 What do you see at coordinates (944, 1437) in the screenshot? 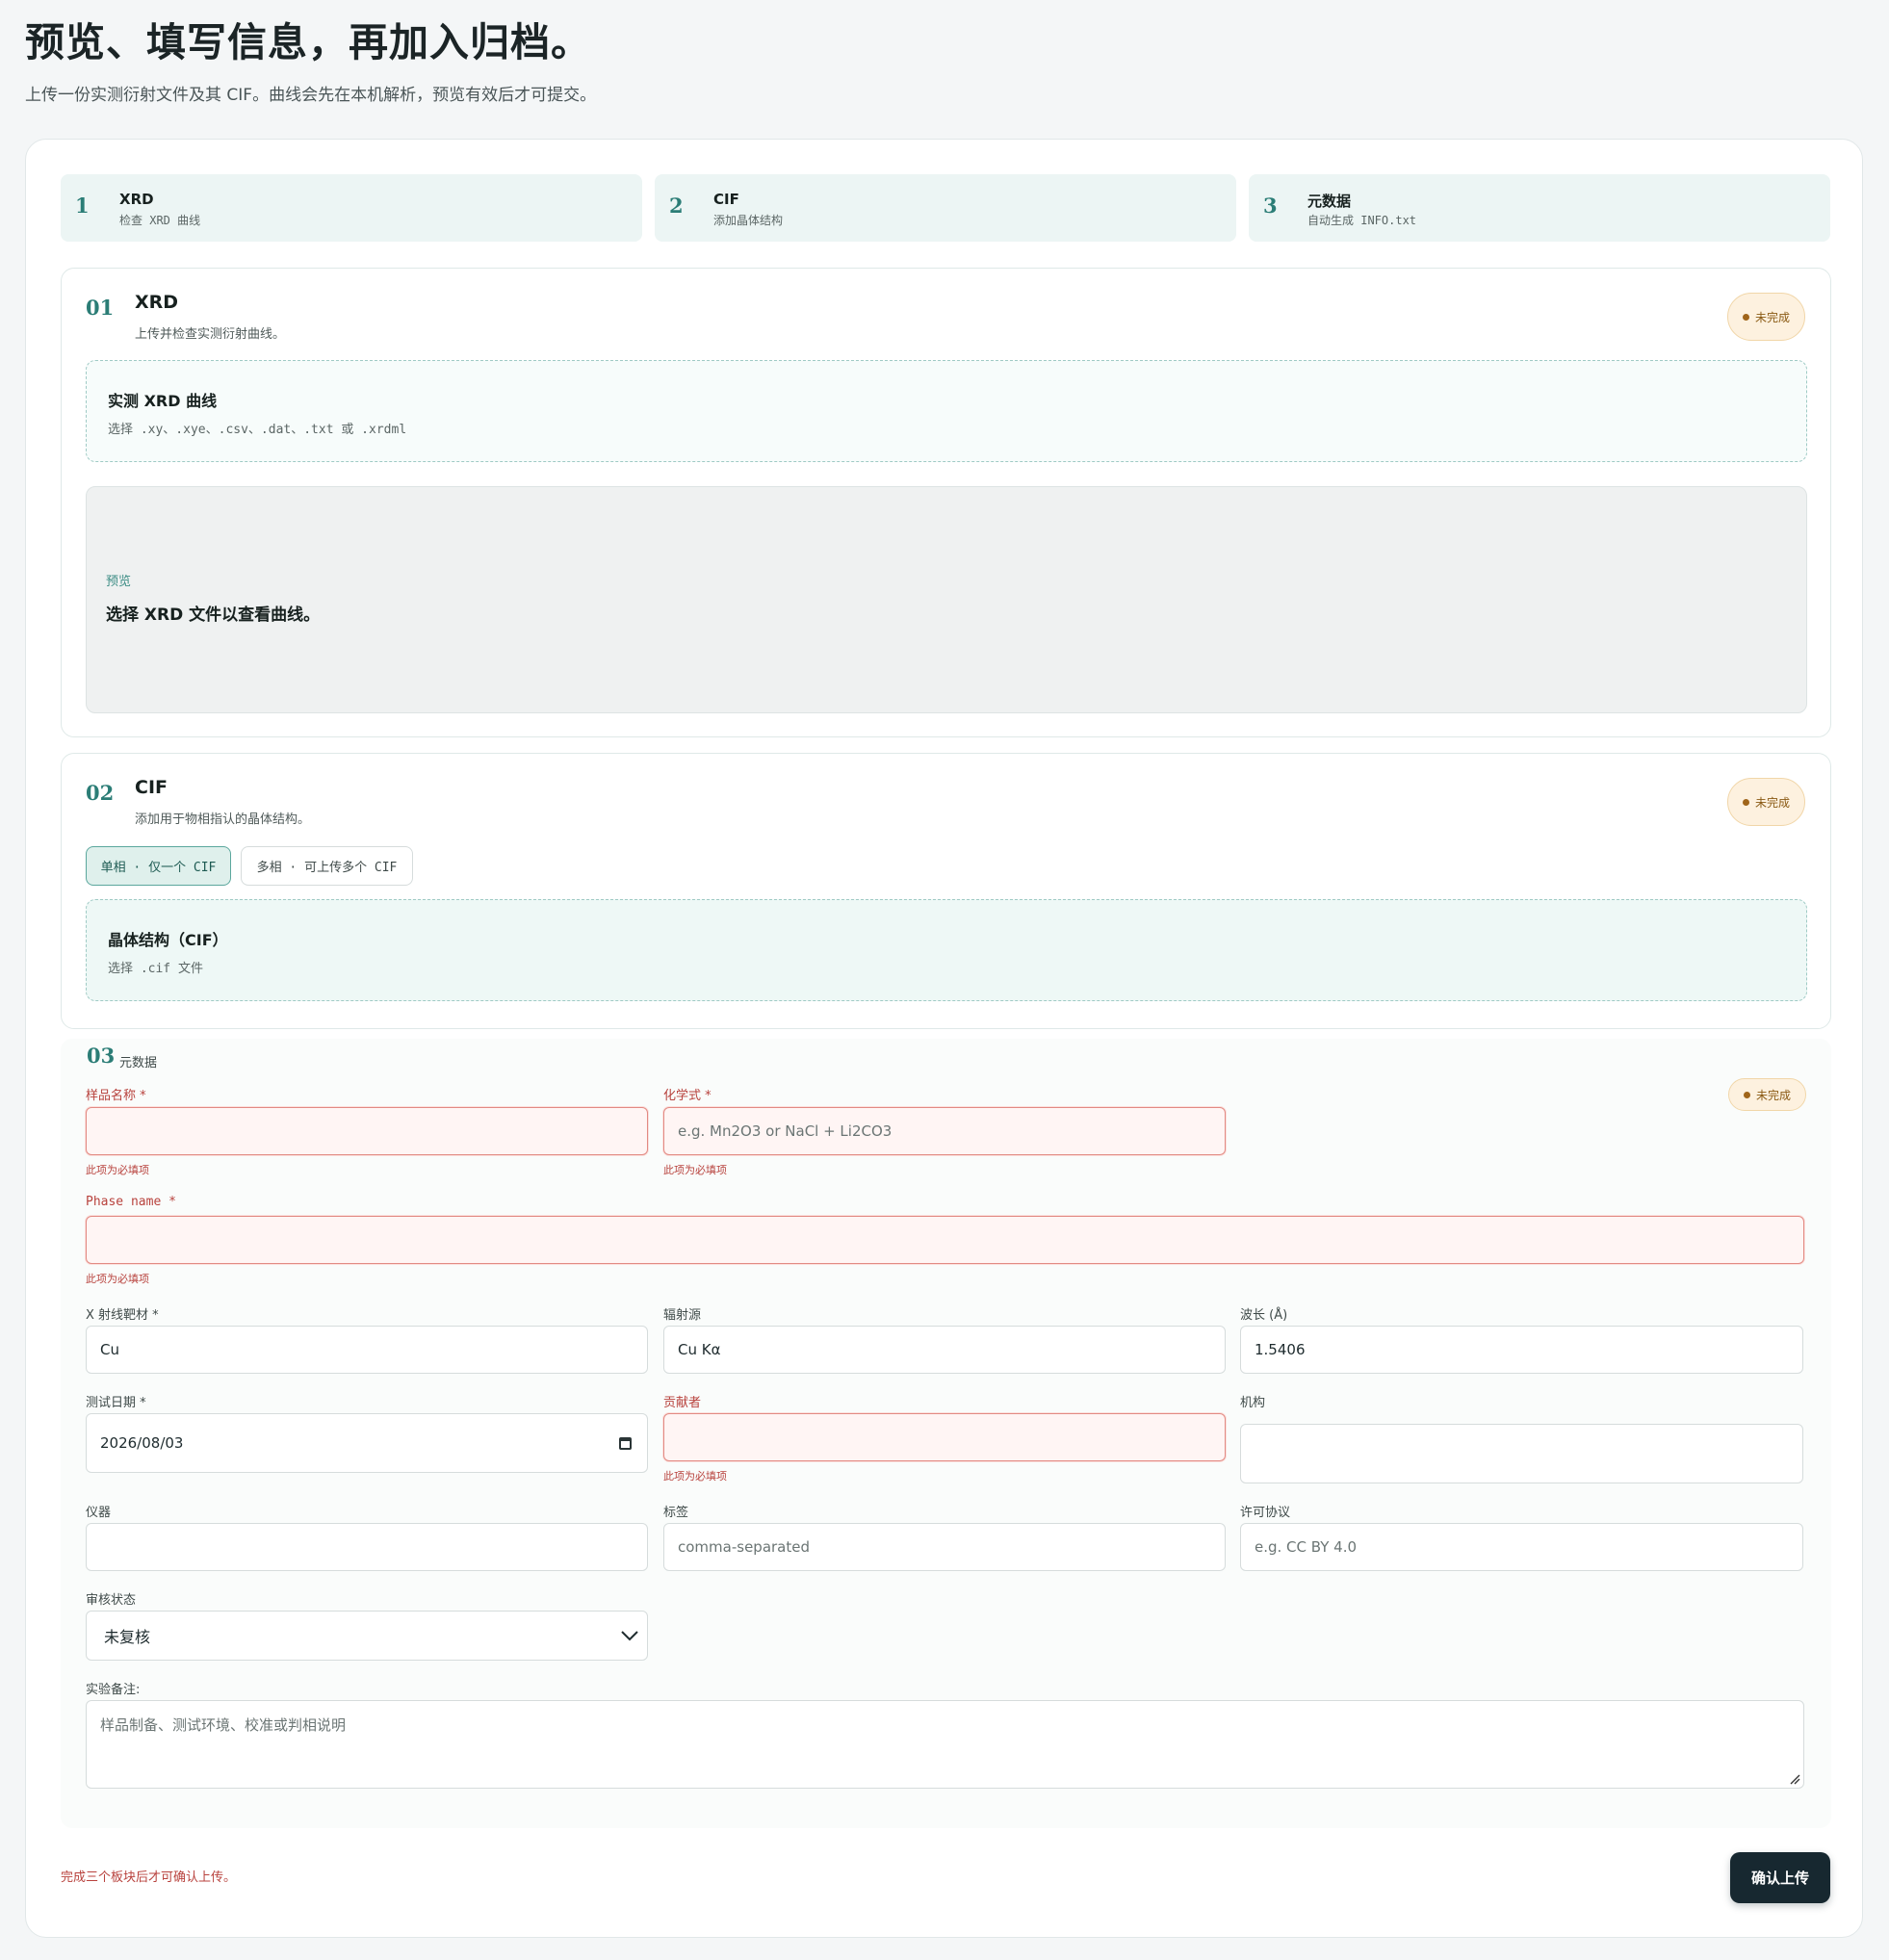
I see `contributor-input` at bounding box center [944, 1437].